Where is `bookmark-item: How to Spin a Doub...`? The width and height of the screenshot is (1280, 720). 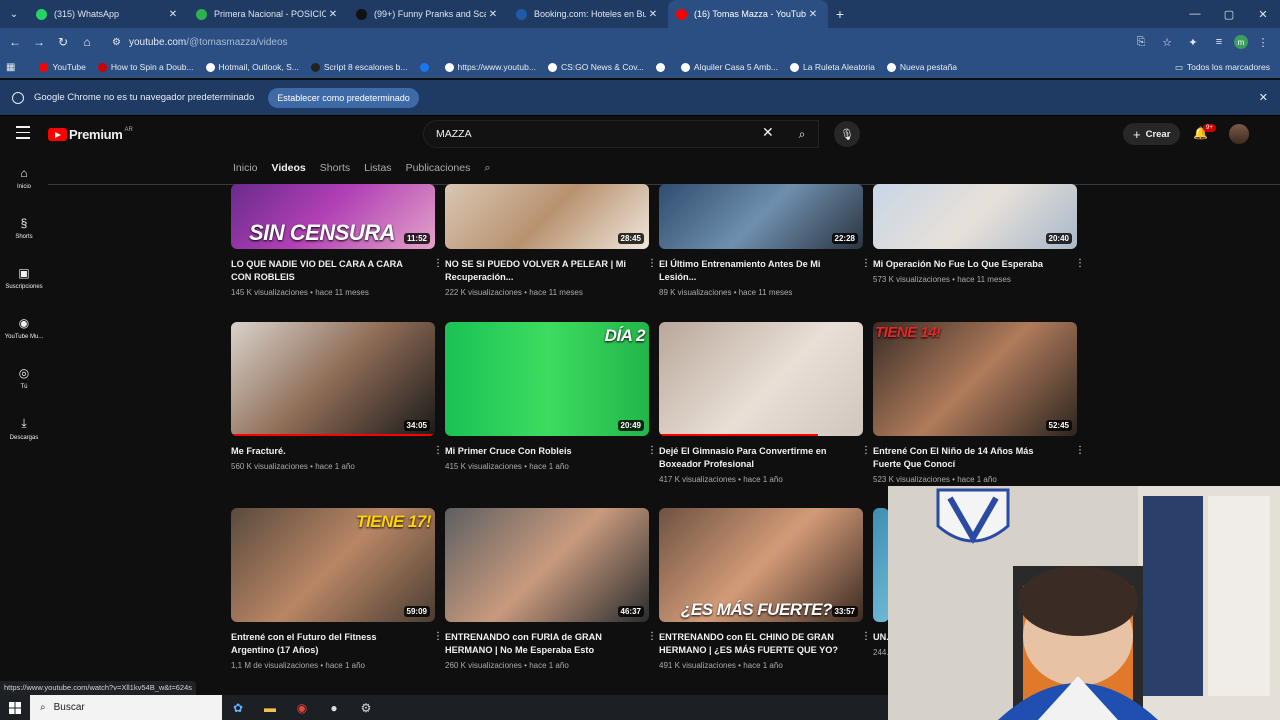 bookmark-item: How to Spin a Doub... is located at coordinates (146, 67).